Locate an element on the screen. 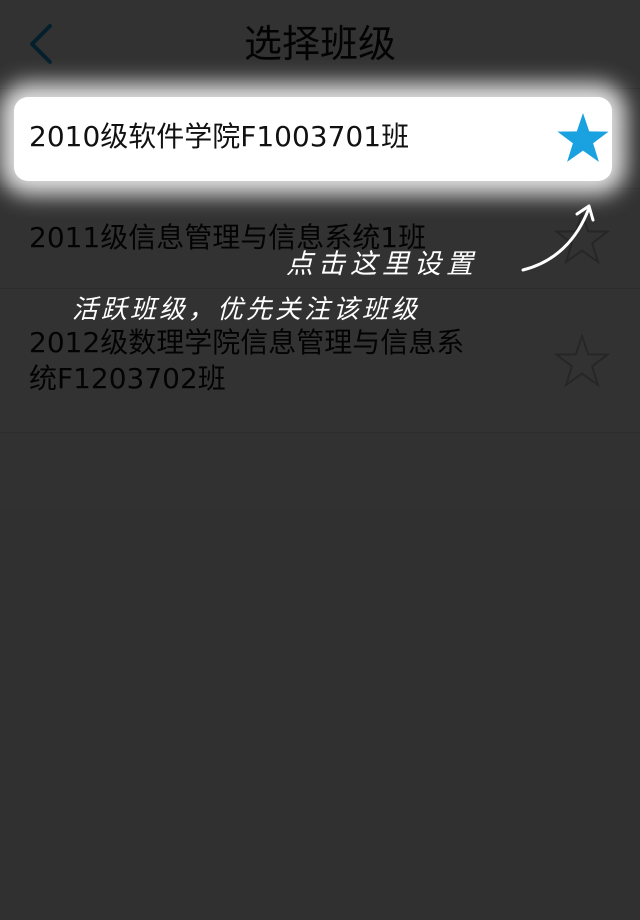  star-filled-icon is located at coordinates (583, 137).